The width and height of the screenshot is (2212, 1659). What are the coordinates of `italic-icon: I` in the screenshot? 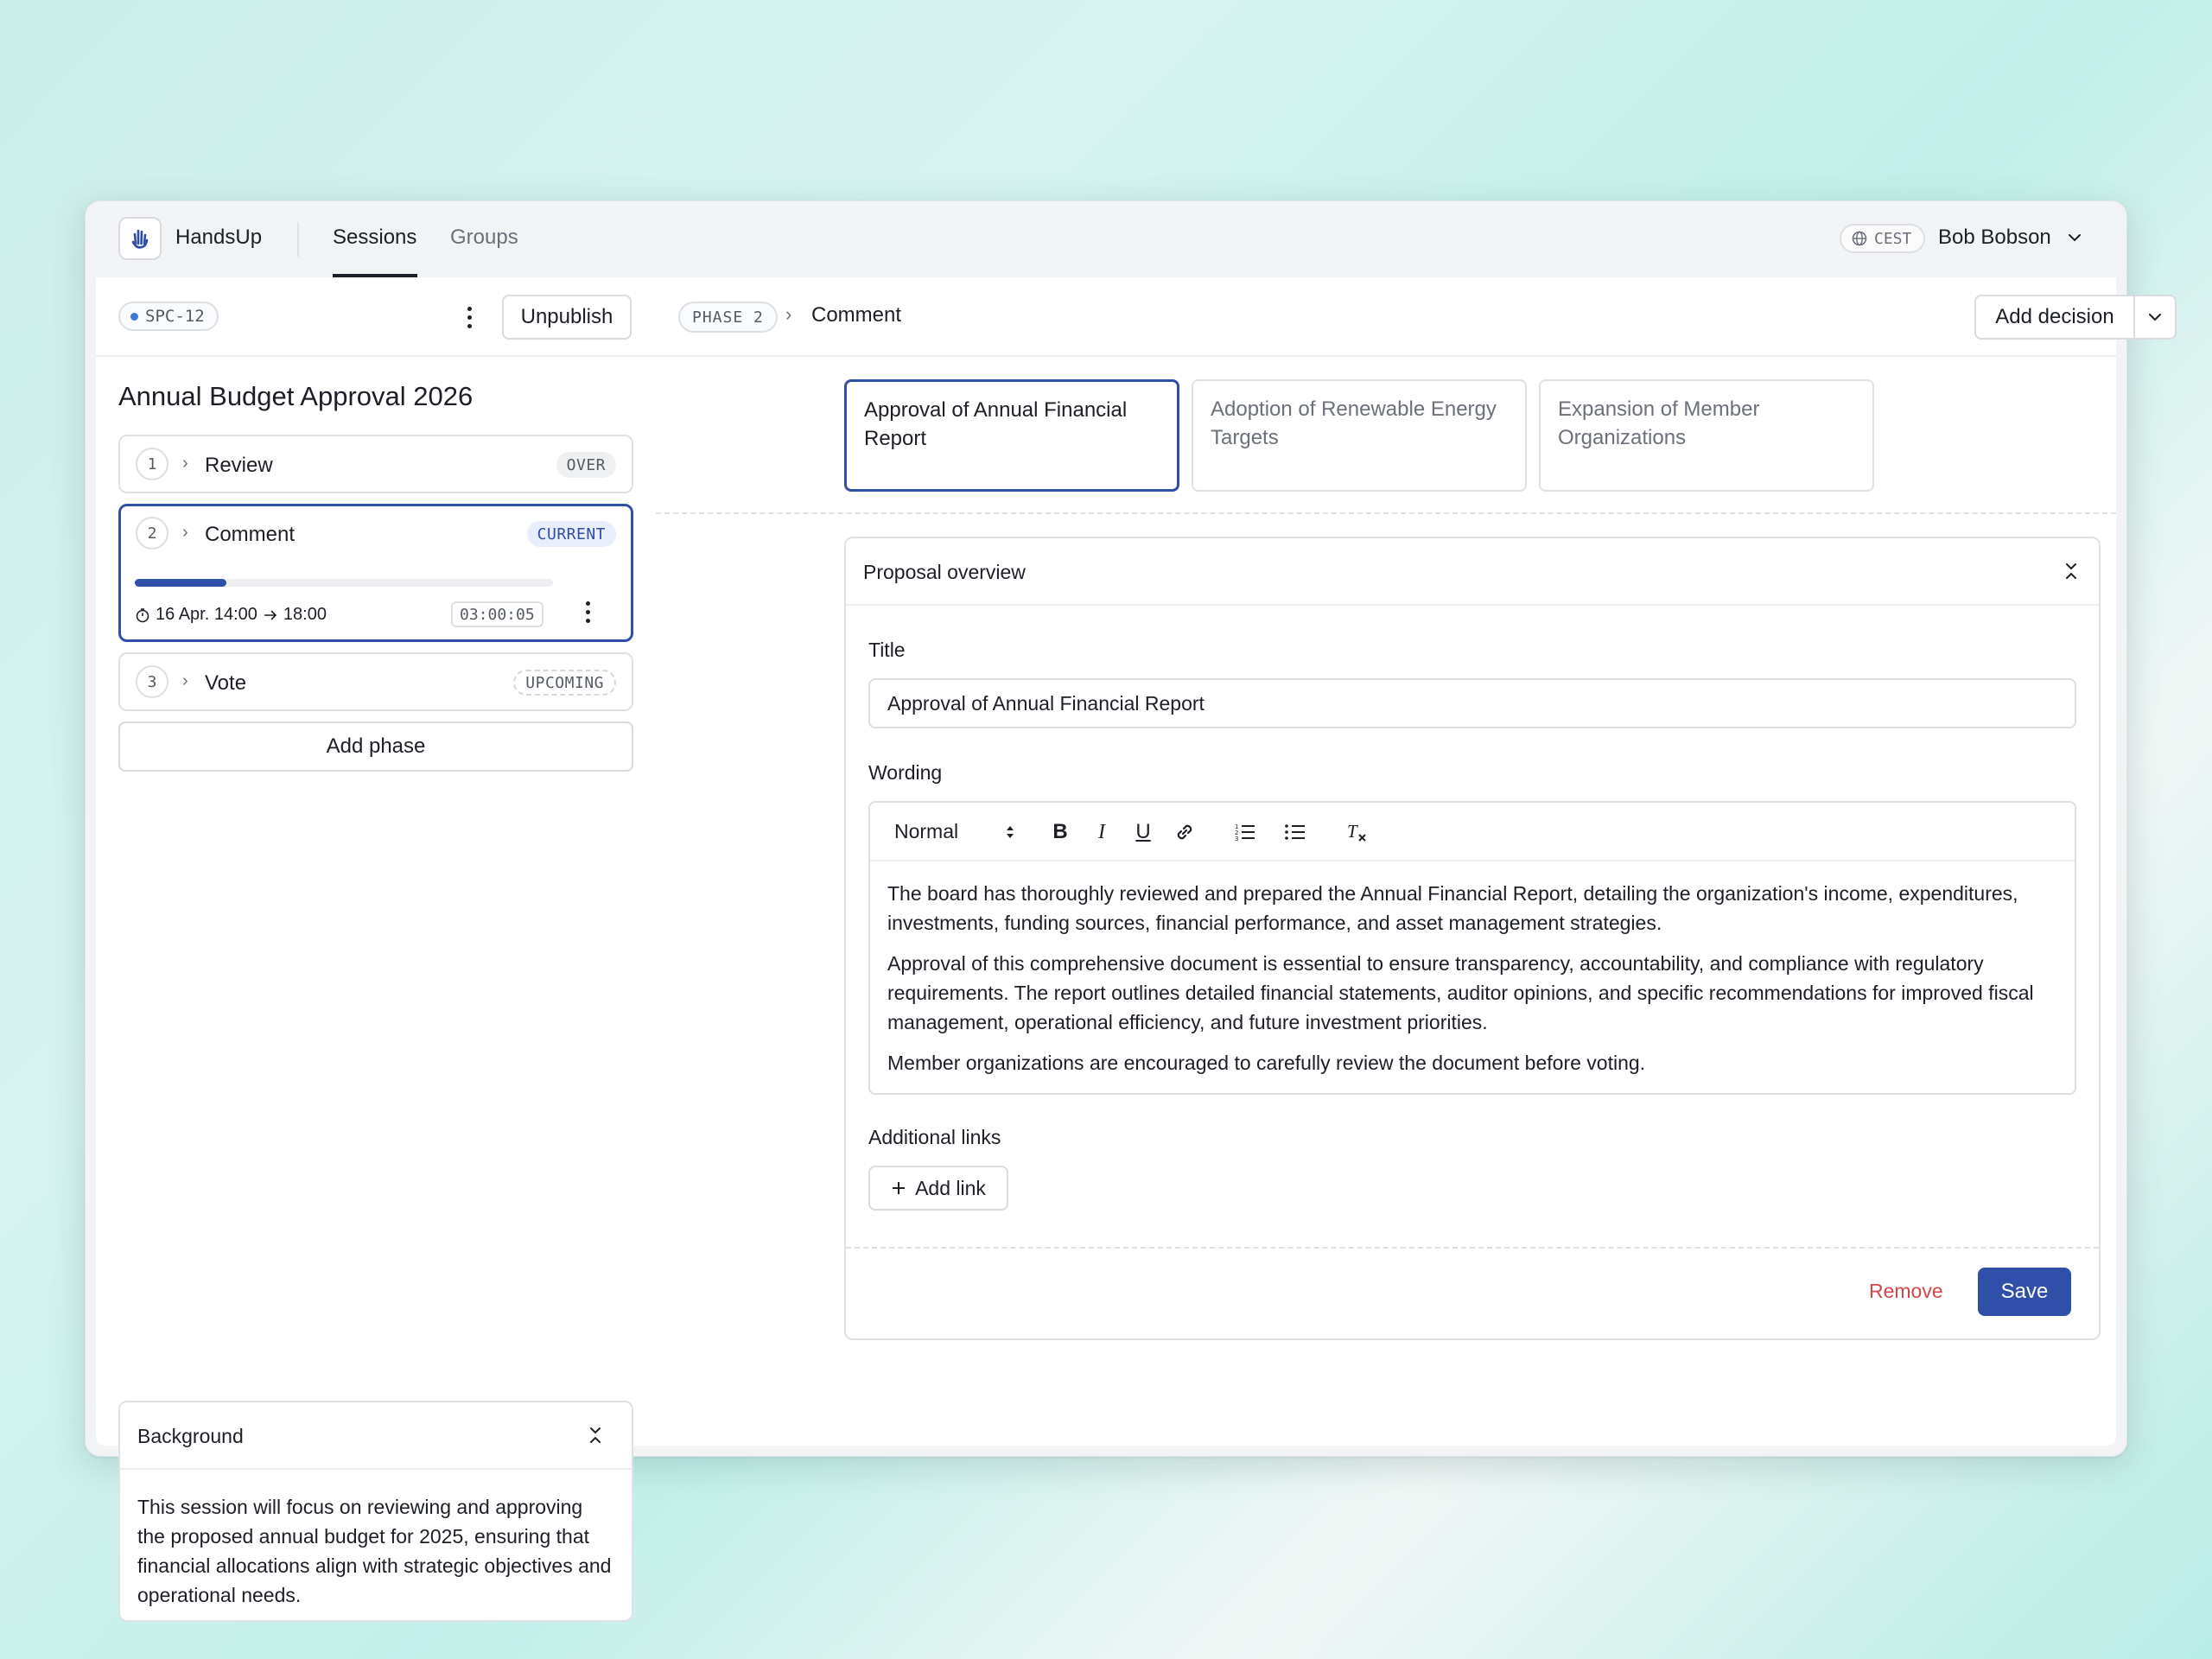 It's located at (1102, 832).